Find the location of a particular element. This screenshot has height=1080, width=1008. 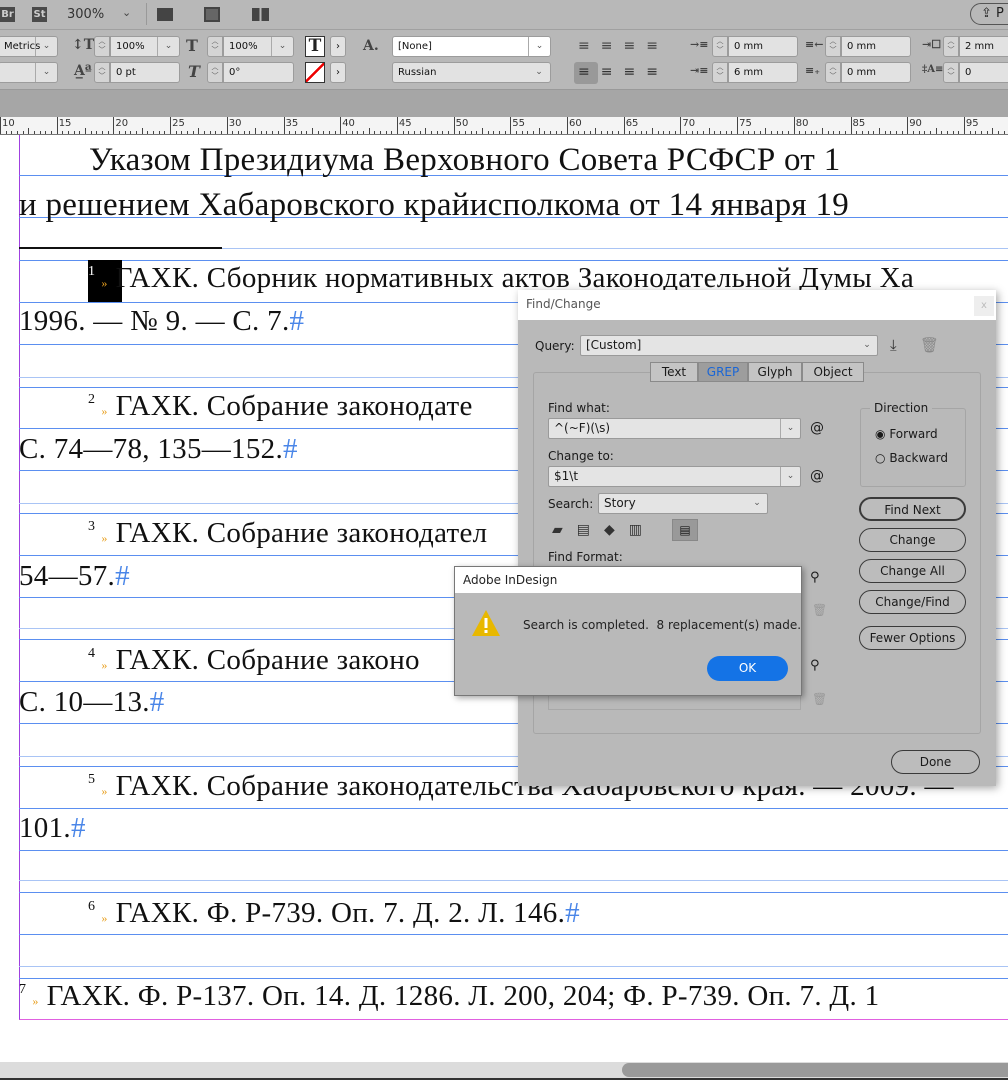

text-line: 101.# is located at coordinates (52, 828).